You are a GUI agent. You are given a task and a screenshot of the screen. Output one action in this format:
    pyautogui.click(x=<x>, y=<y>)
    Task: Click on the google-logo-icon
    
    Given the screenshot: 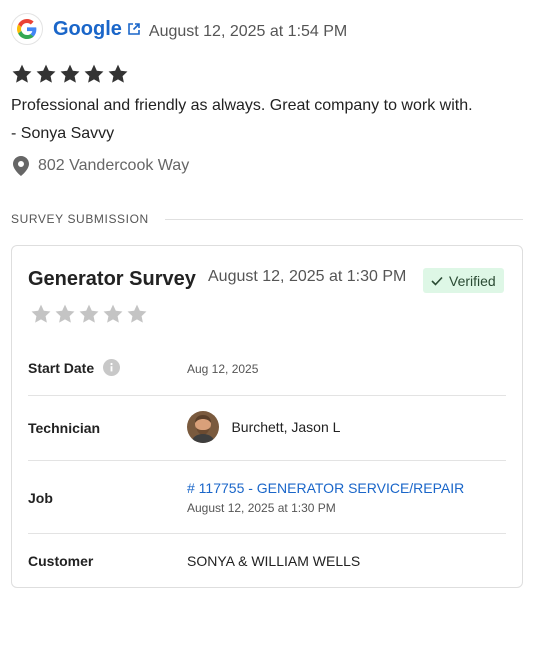 What is the action you would take?
    pyautogui.click(x=27, y=29)
    